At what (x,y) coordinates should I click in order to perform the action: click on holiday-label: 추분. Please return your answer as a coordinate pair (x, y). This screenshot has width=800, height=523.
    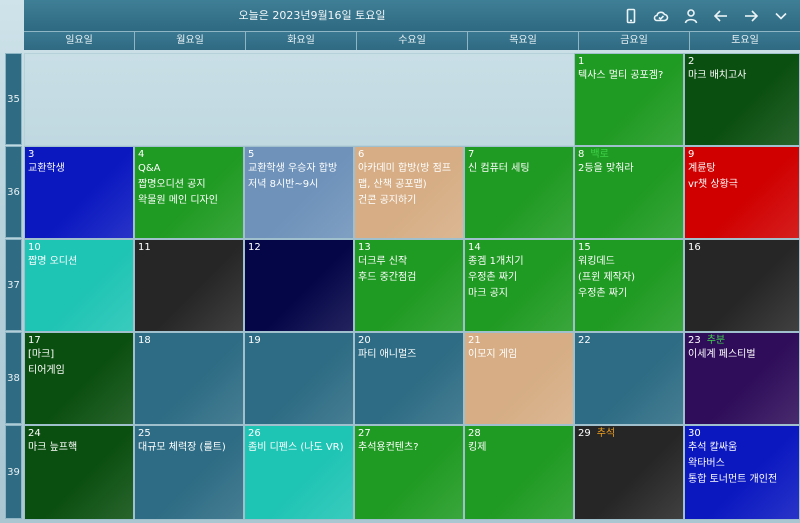
    Looking at the image, I should click on (716, 340).